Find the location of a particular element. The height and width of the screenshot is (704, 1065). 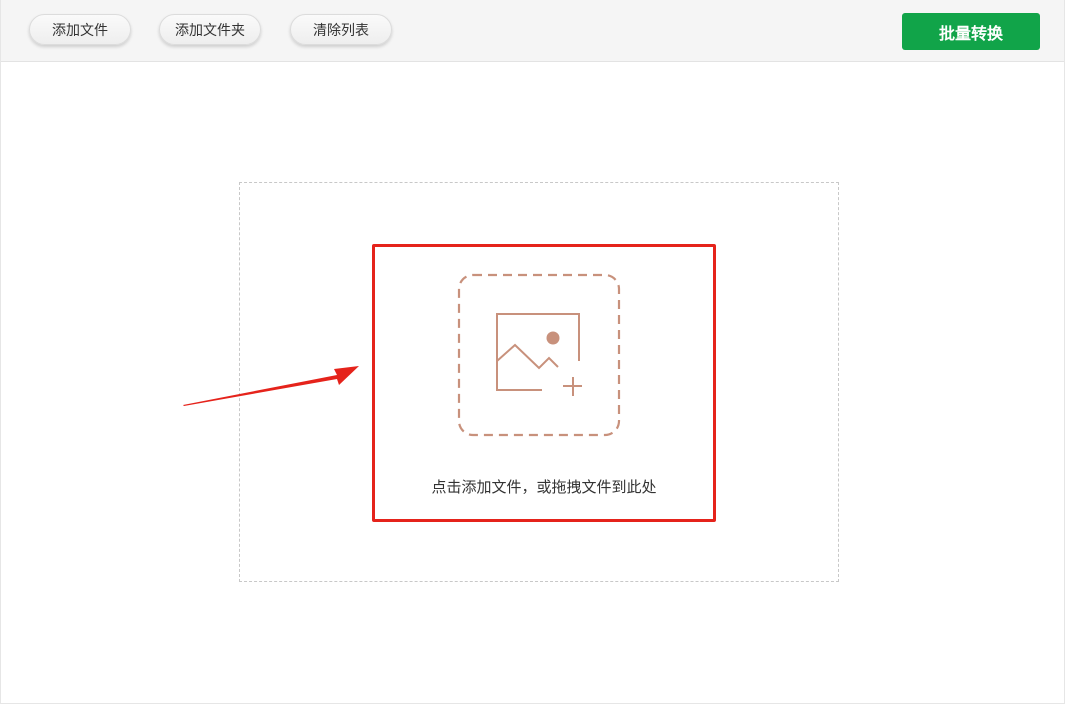

clear-list-label: 清除列表 is located at coordinates (341, 30).